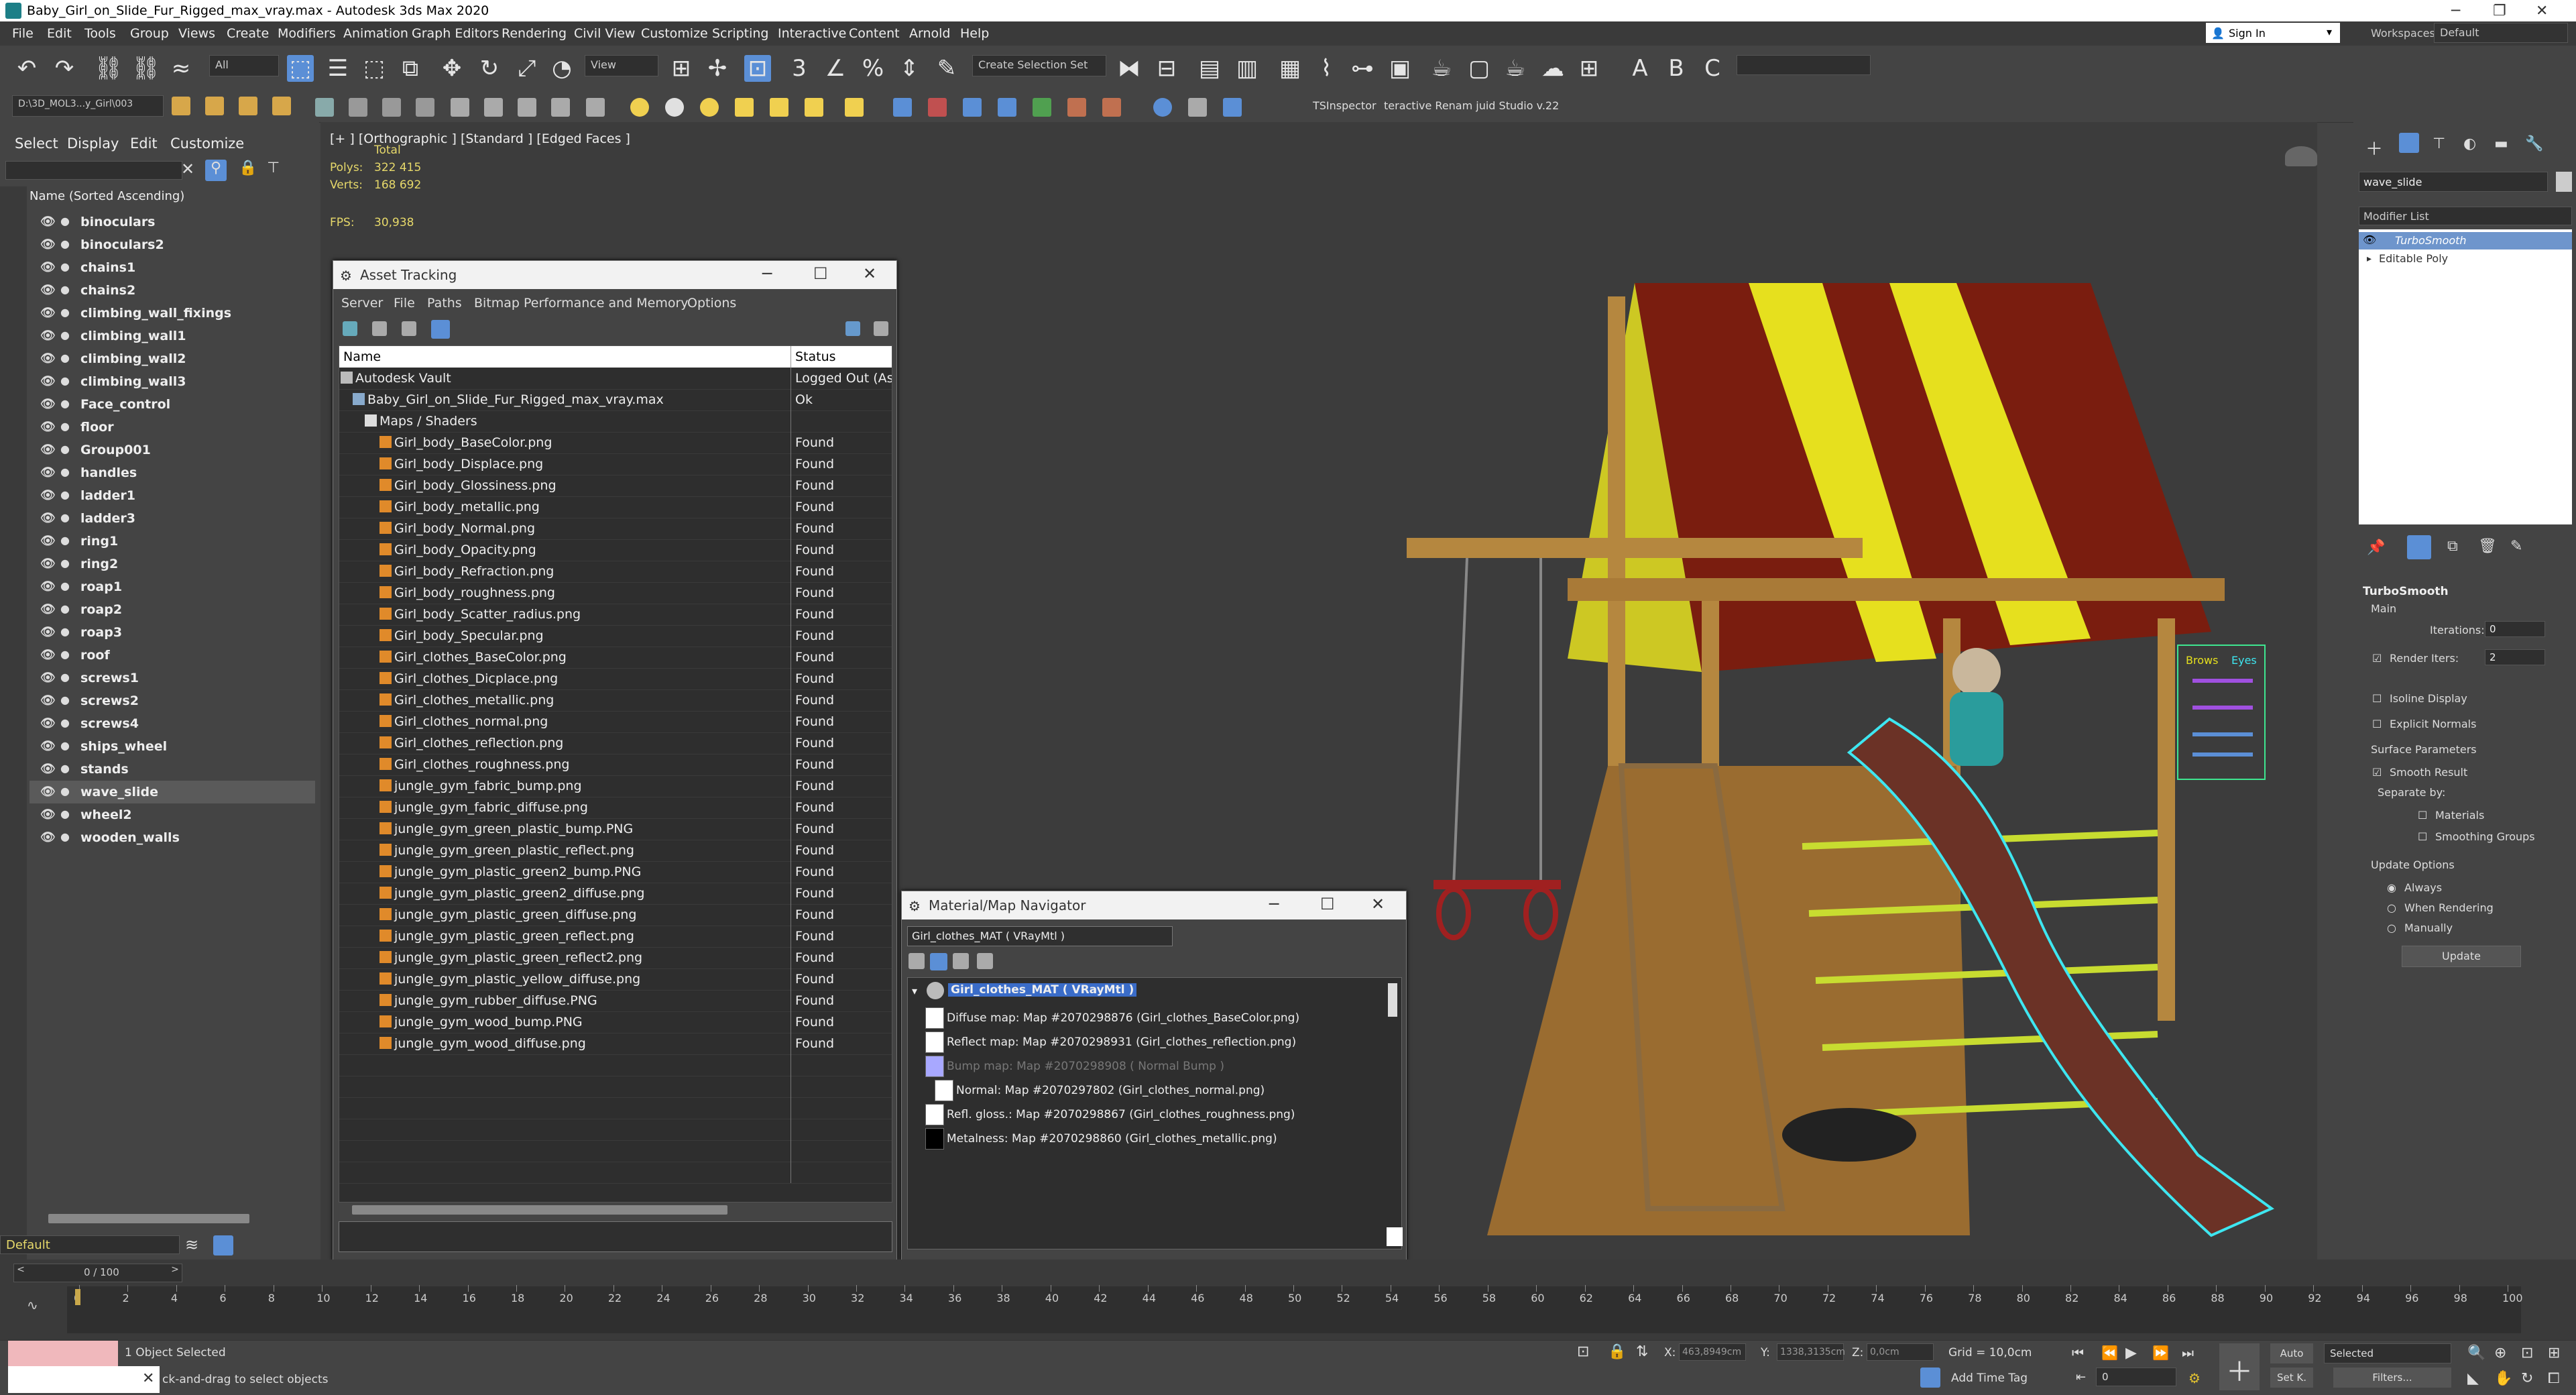 The height and width of the screenshot is (1395, 2576). What do you see at coordinates (740, 33) in the screenshot?
I see `menu-scripting: Scripting` at bounding box center [740, 33].